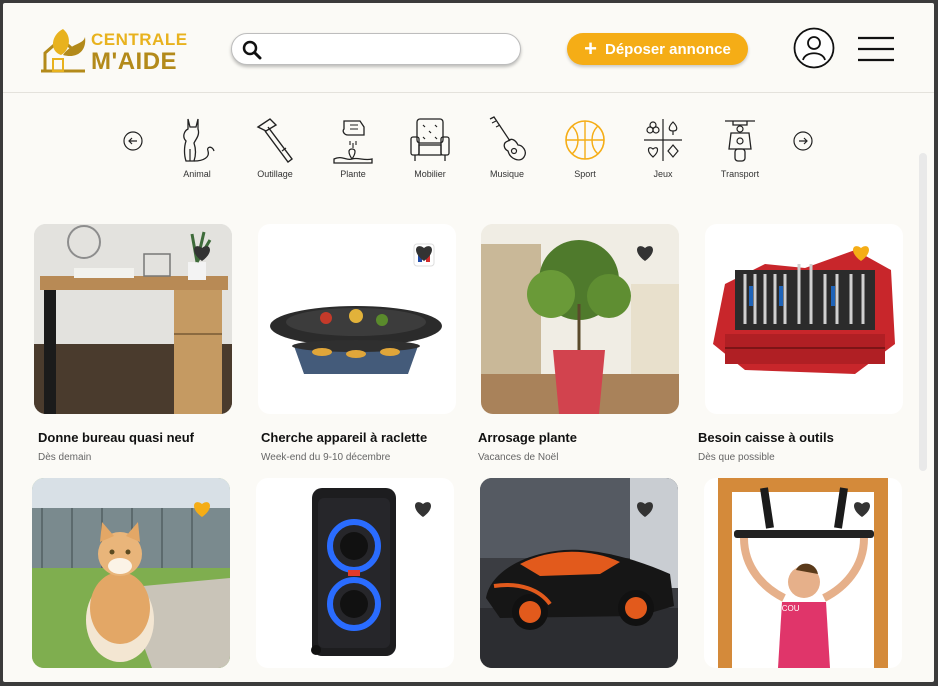 Image resolution: width=938 pixels, height=686 pixels. I want to click on armchair-icon, so click(430, 139).